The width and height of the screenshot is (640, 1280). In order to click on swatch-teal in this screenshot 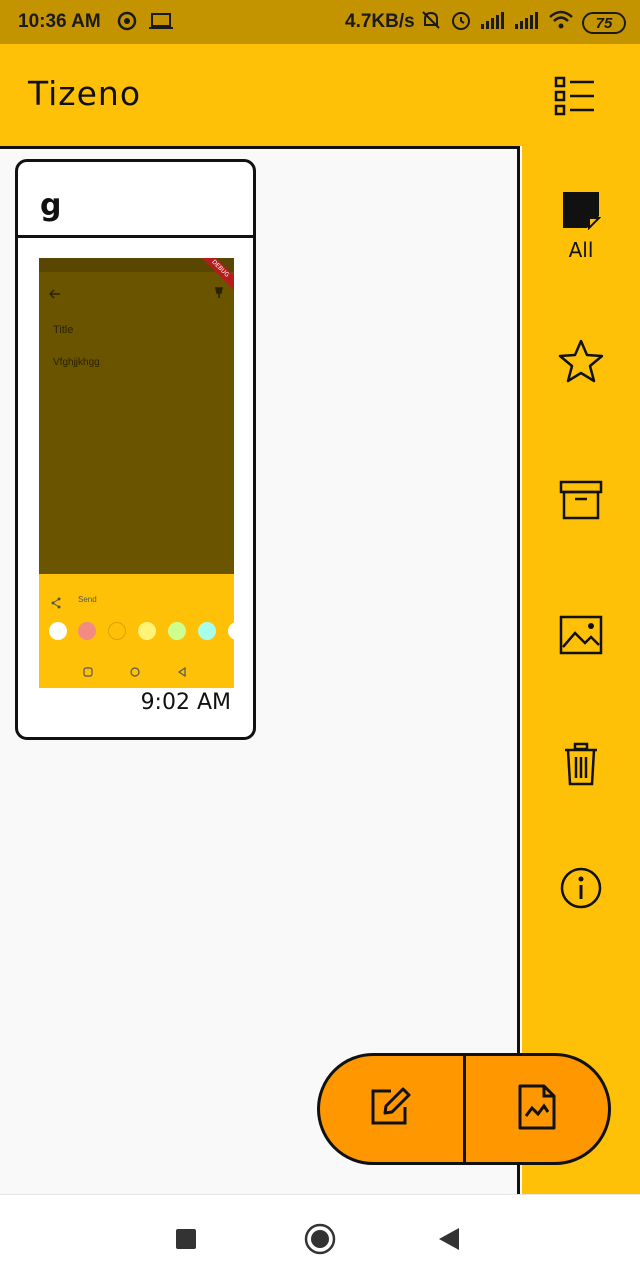, I will do `click(207, 631)`.